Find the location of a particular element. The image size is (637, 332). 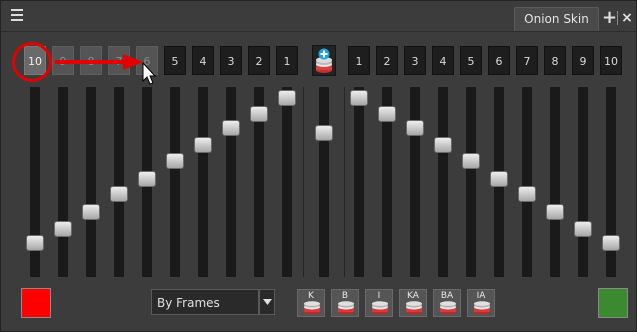

next-opacity-slider-3-handle is located at coordinates (415, 128).